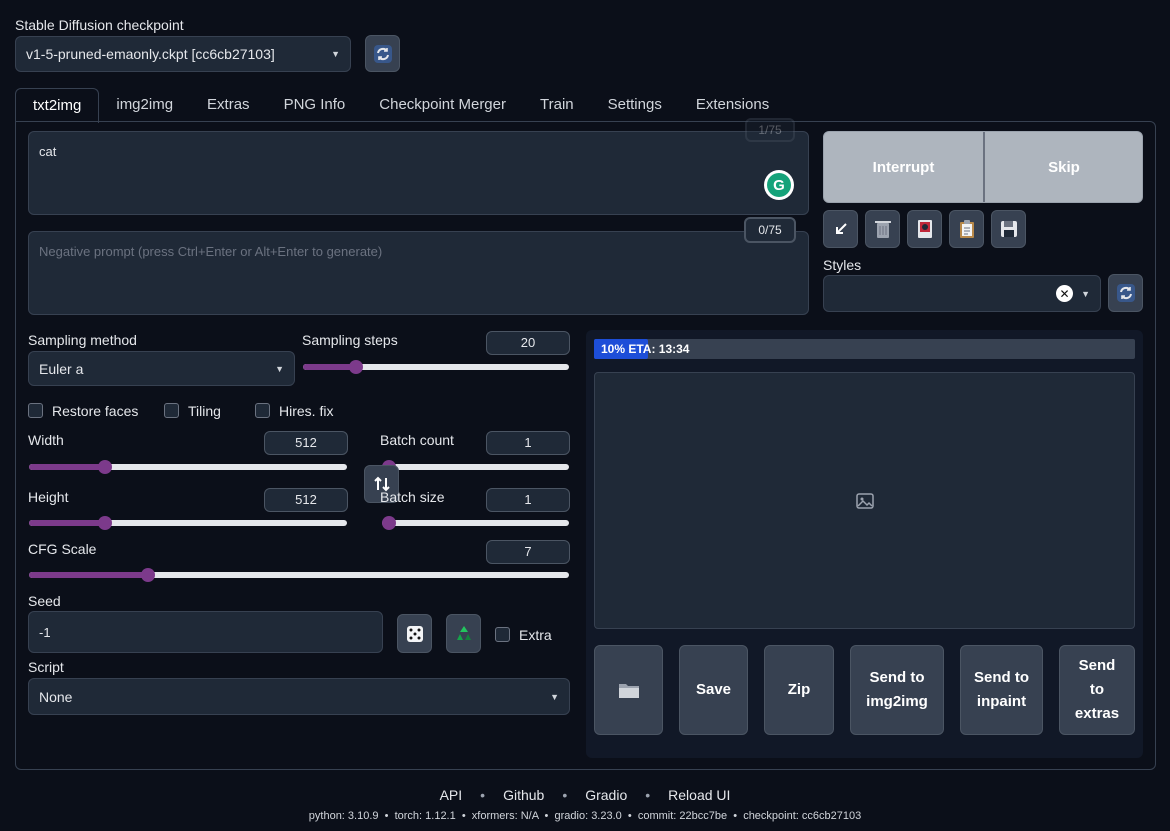  I want to click on extra-seed-label: Extra, so click(535, 635).